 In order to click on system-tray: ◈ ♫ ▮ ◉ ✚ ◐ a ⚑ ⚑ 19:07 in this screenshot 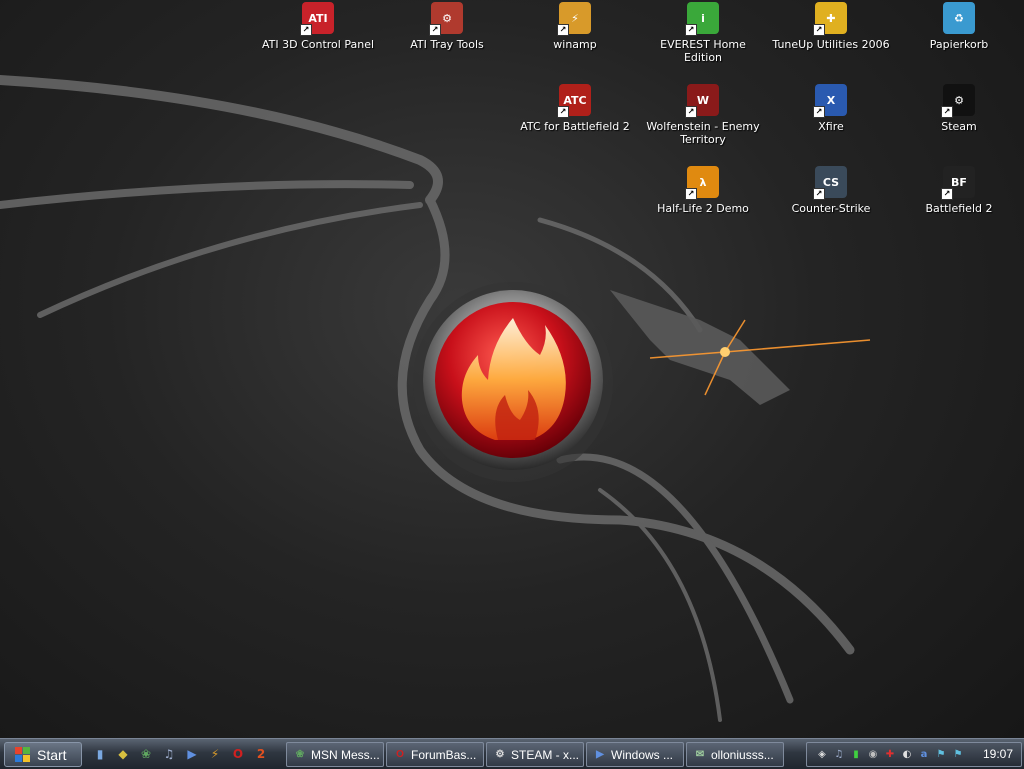, I will do `click(914, 754)`.